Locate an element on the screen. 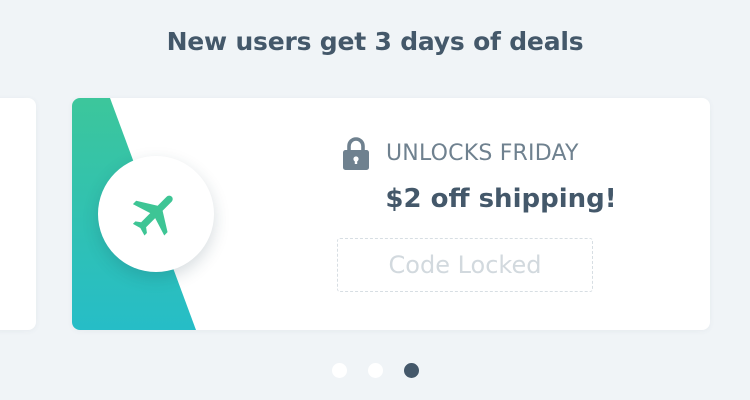 The width and height of the screenshot is (750, 400). locked-code-button: Code Locked is located at coordinates (465, 265).